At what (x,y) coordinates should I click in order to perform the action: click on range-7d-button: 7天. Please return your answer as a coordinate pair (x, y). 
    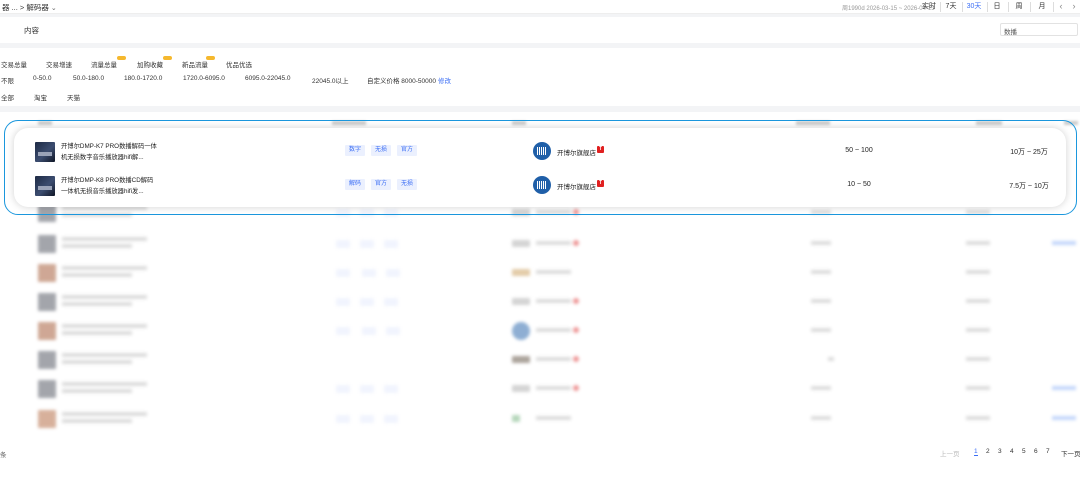
    Looking at the image, I should click on (951, 7).